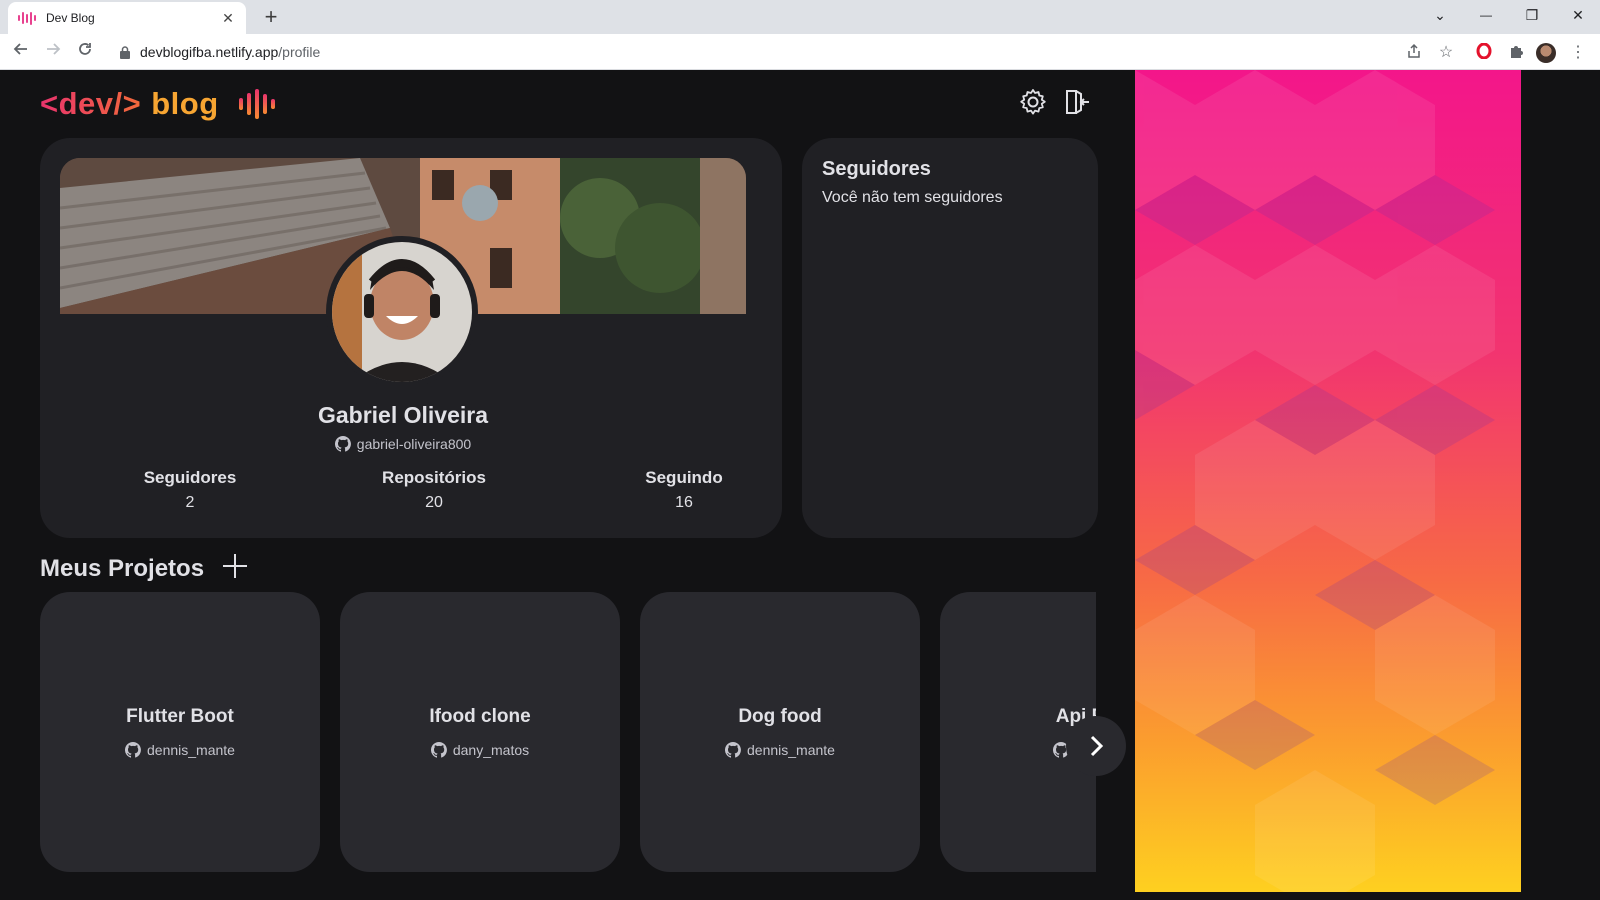 The image size is (1600, 900). What do you see at coordinates (434, 477) in the screenshot?
I see `stat-label: Repositórios` at bounding box center [434, 477].